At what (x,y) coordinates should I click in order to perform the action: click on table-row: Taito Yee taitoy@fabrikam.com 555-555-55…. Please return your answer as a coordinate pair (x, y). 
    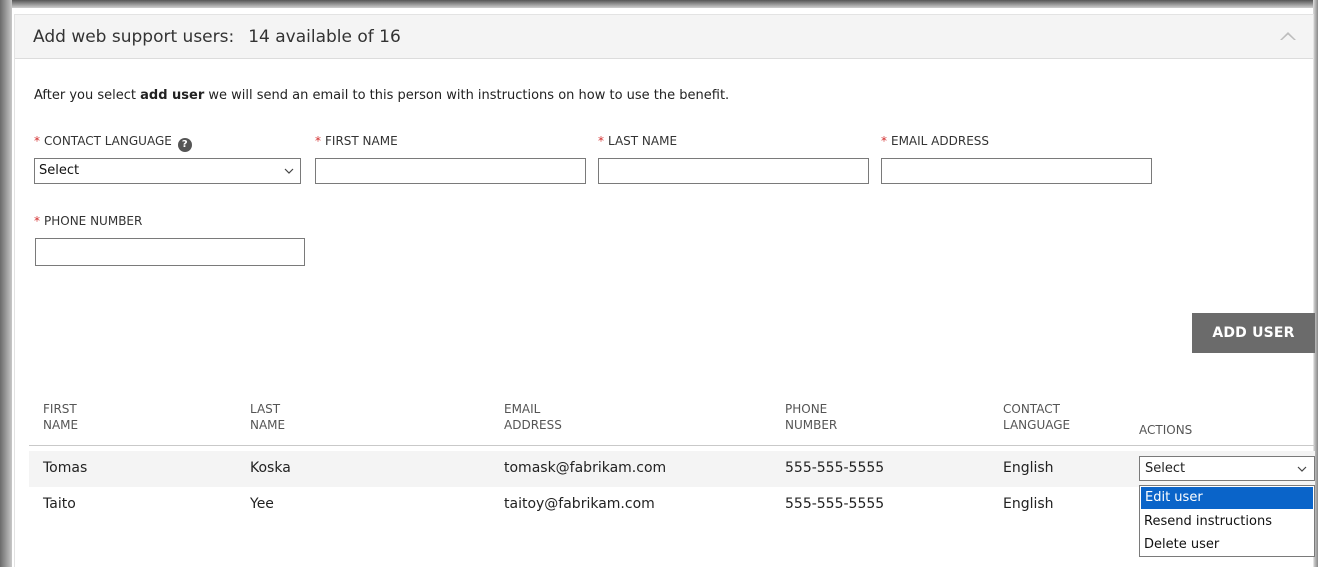
    Looking at the image, I should click on (672, 505).